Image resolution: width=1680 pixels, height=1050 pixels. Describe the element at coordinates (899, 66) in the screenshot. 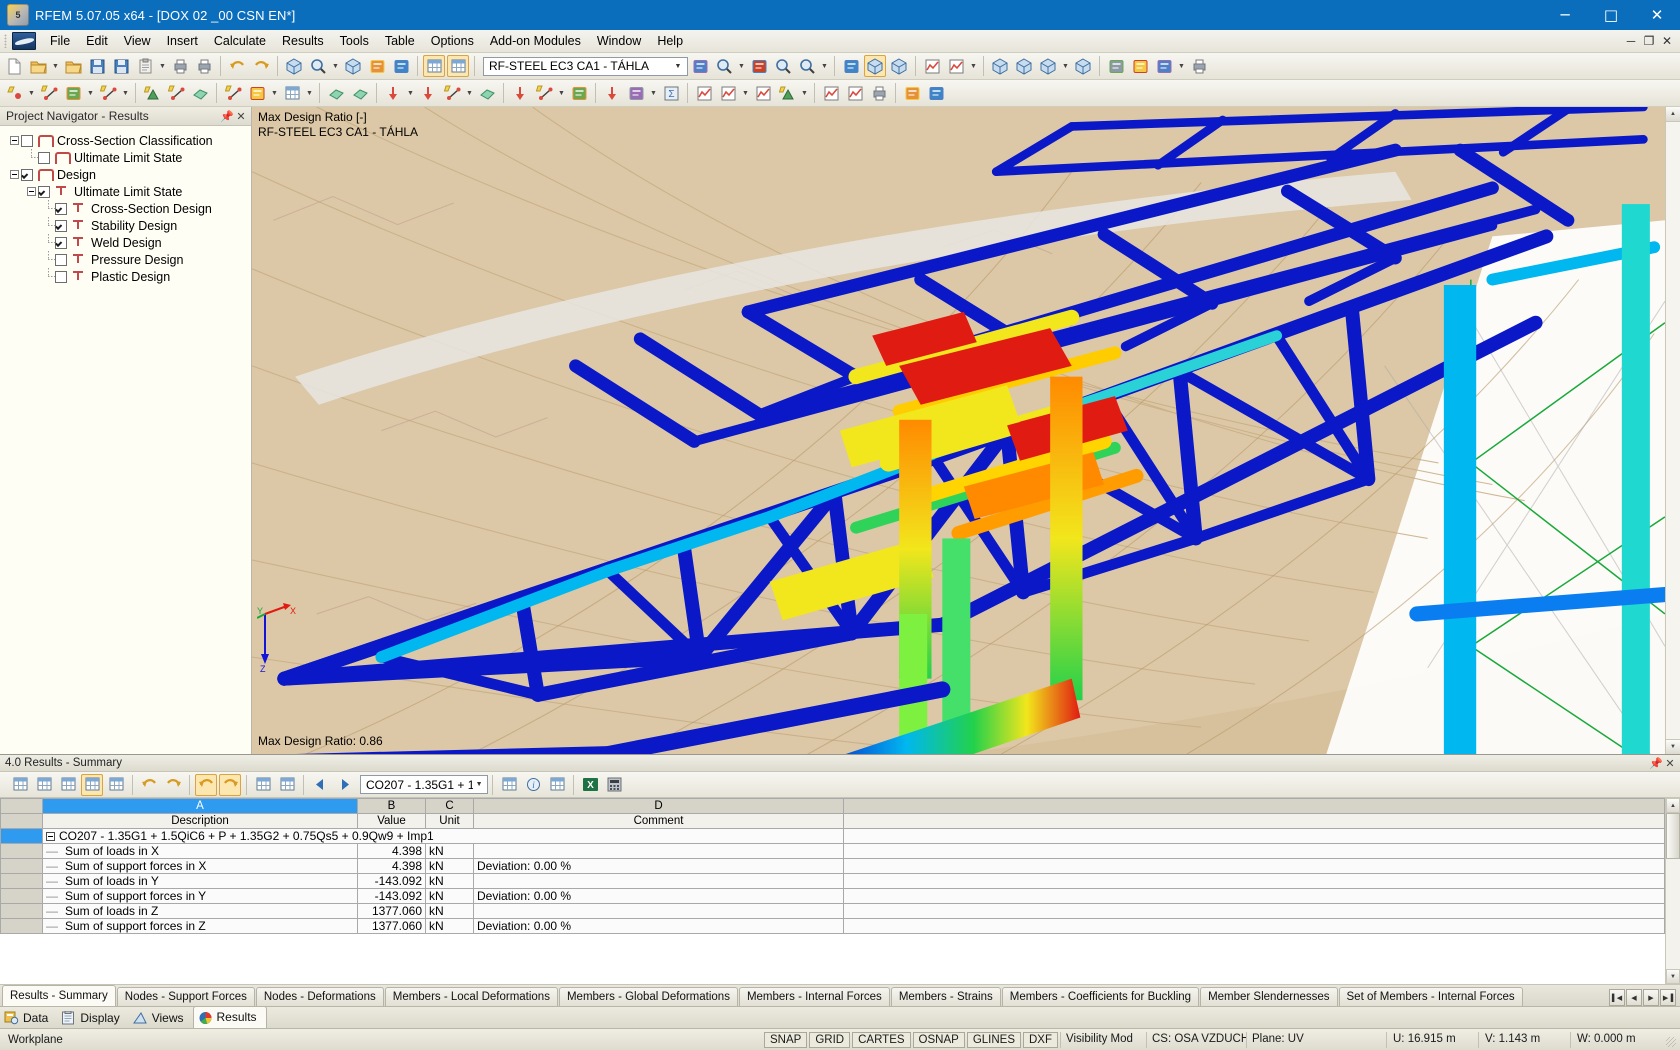

I see `lighting-icon` at that location.